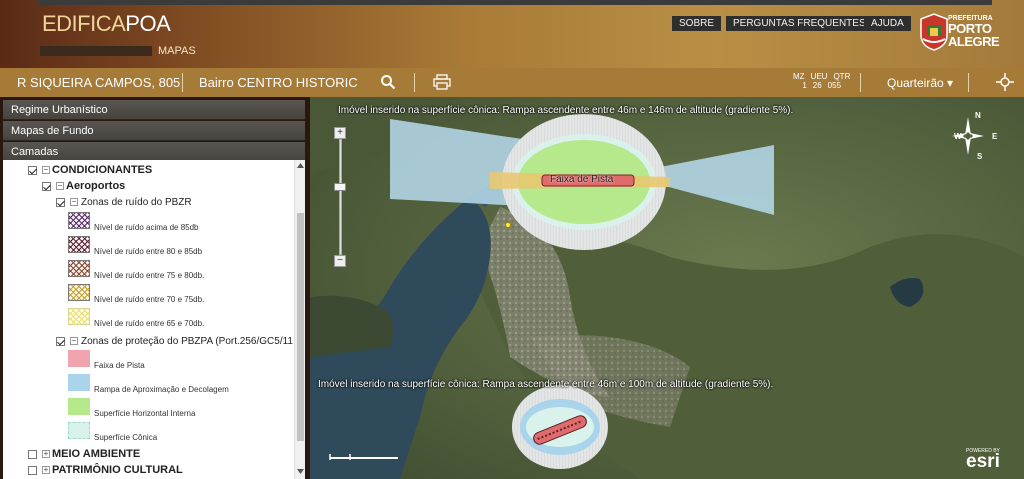 This screenshot has width=1024, height=479. What do you see at coordinates (508, 225) in the screenshot?
I see `property-marker-icon` at bounding box center [508, 225].